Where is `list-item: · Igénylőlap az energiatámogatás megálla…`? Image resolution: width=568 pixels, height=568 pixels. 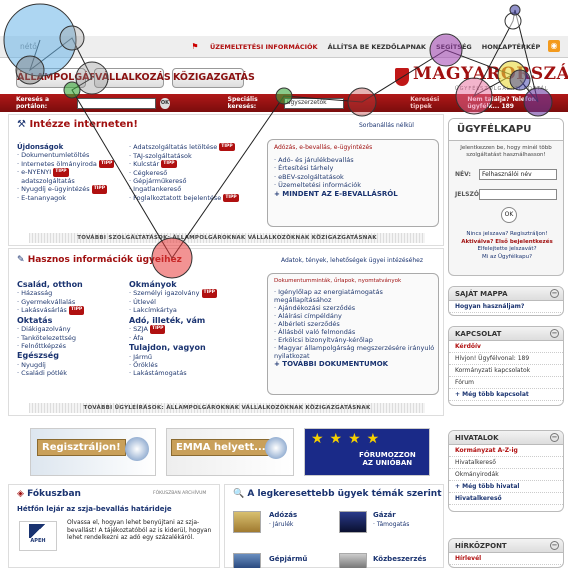
list-item: · Igénylőlap az energiatámogatás megálla… is located at coordinates (355, 296).